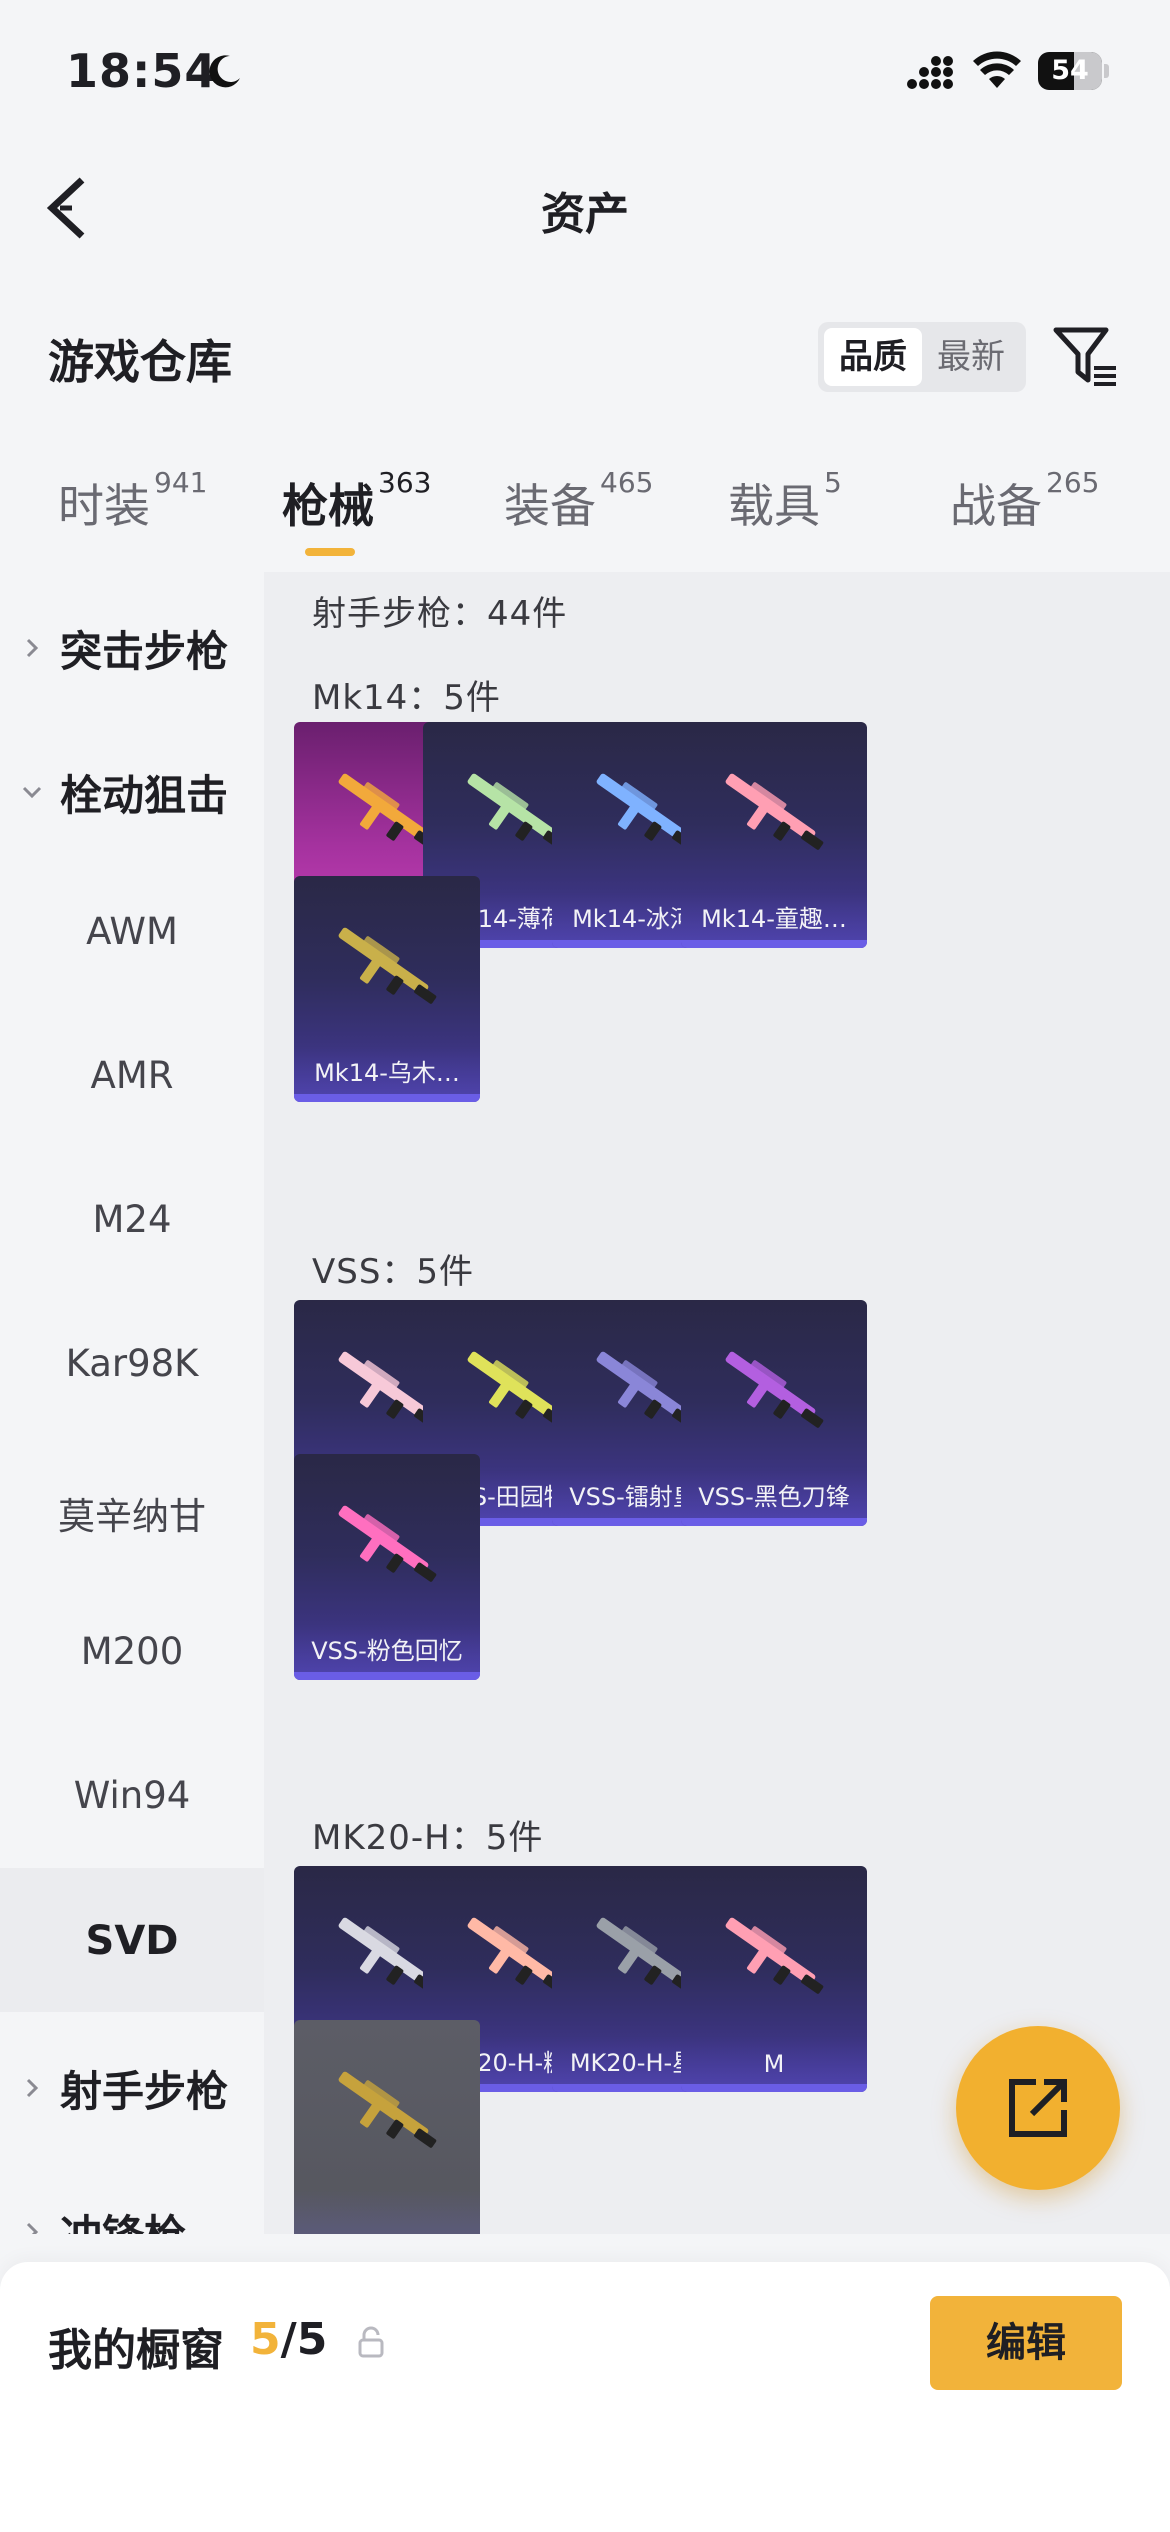 Image resolution: width=1170 pixels, height=2532 pixels. Describe the element at coordinates (123, 2218) in the screenshot. I see `sidebar-item-label: 冲锋枪` at that location.